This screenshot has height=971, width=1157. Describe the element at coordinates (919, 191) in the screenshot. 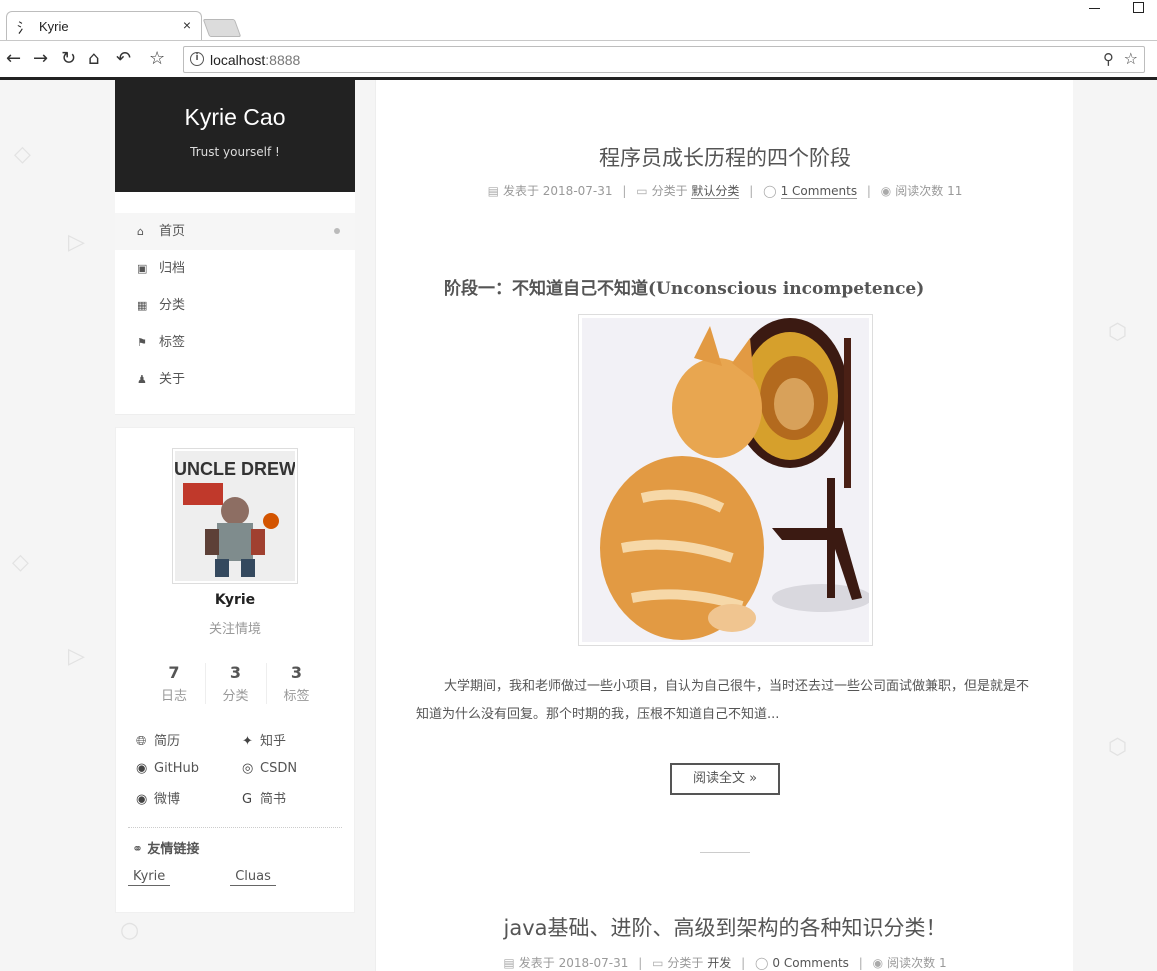

I see `views-label: 阅读次数` at that location.